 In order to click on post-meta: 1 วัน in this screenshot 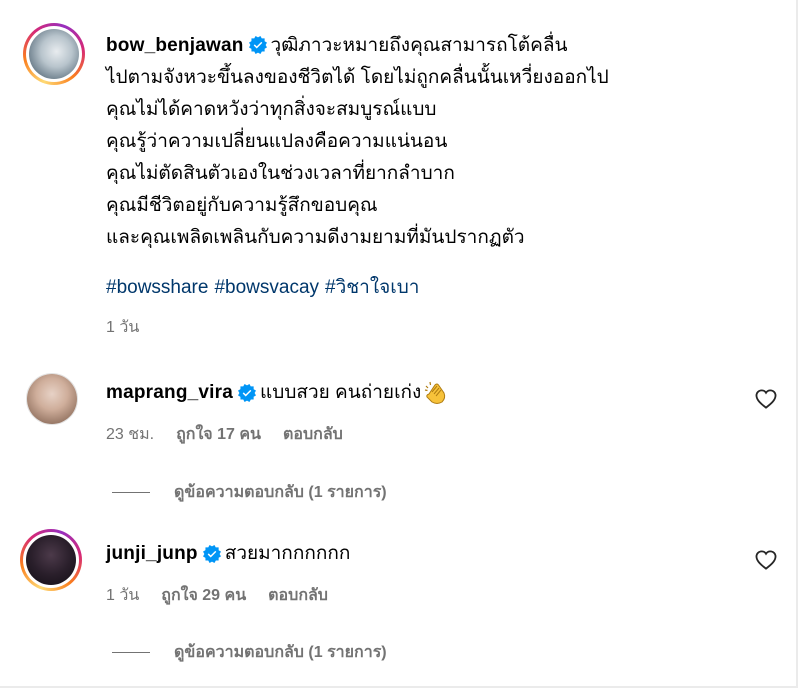, I will do `click(122, 327)`.